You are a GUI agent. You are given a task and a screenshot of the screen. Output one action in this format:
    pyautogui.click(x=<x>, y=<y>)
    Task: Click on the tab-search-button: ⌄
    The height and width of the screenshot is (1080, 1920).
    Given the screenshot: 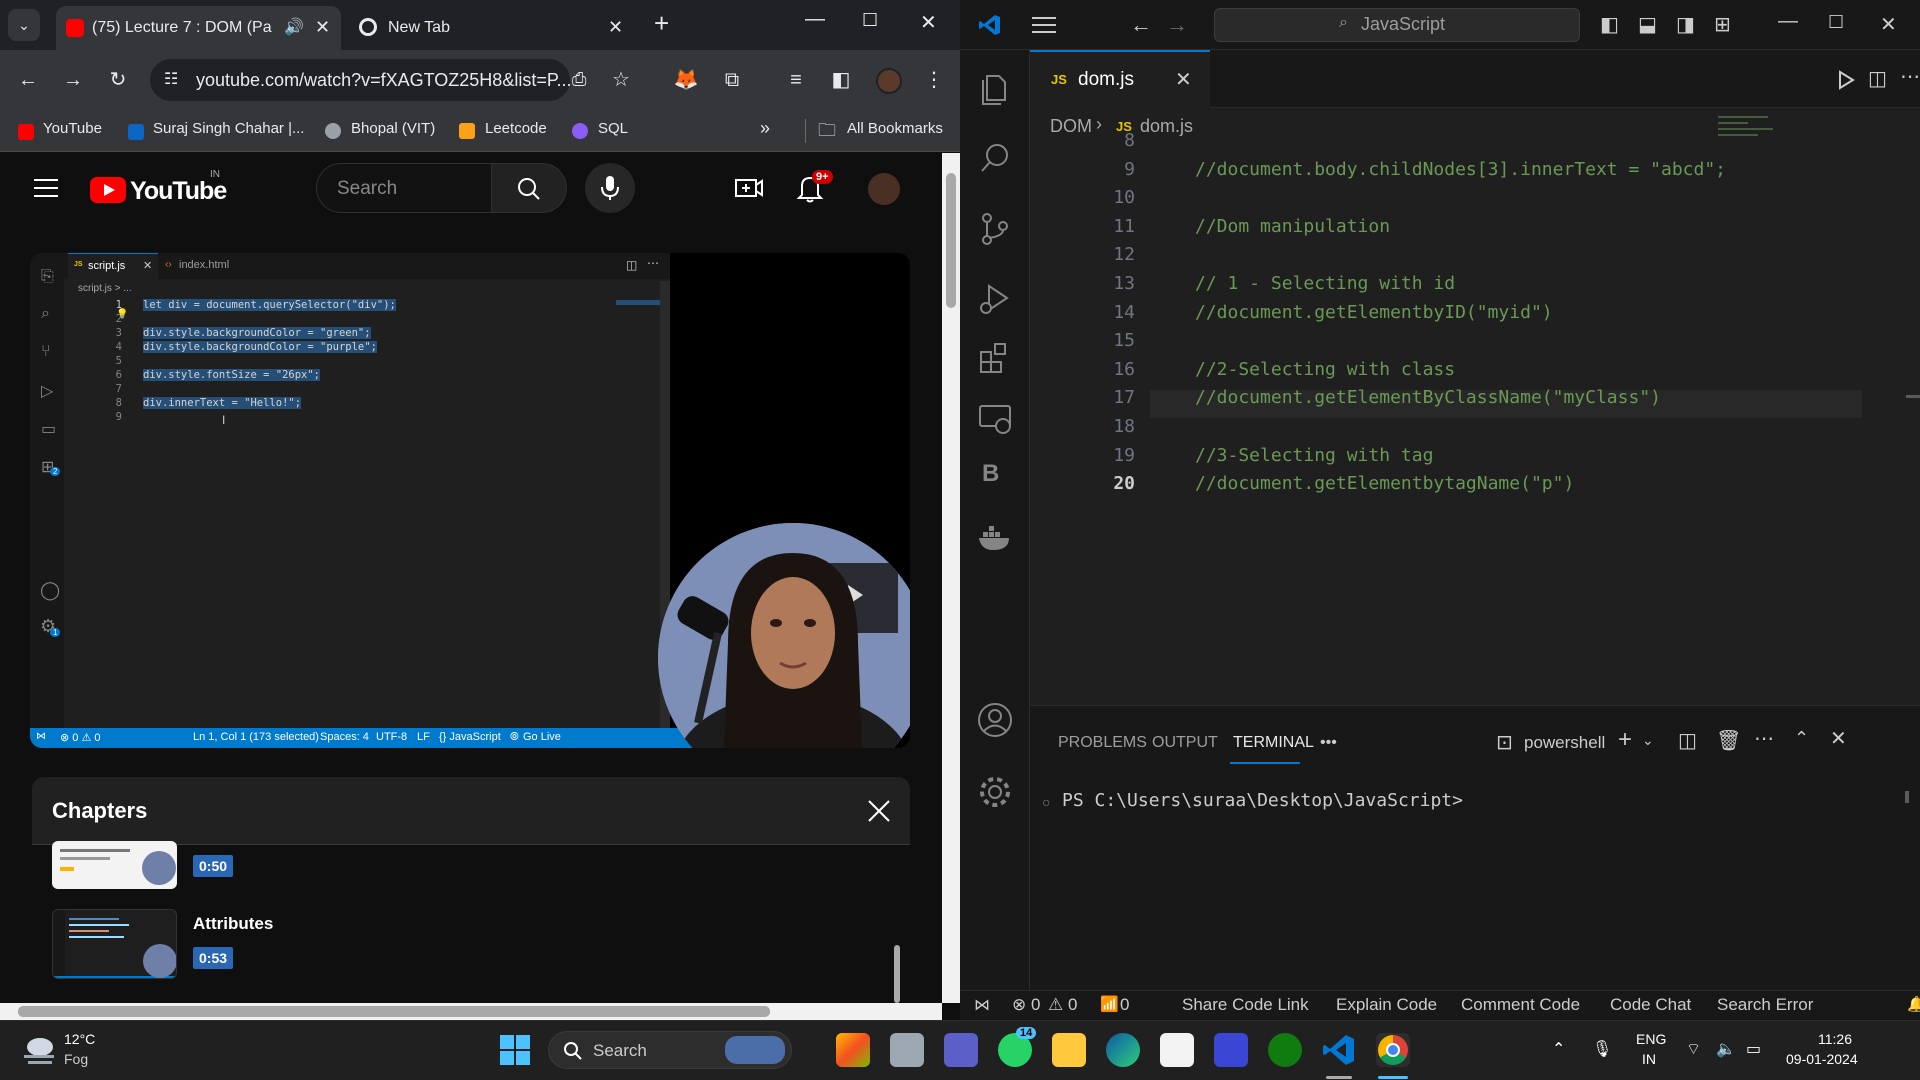 What is the action you would take?
    pyautogui.click(x=24, y=25)
    